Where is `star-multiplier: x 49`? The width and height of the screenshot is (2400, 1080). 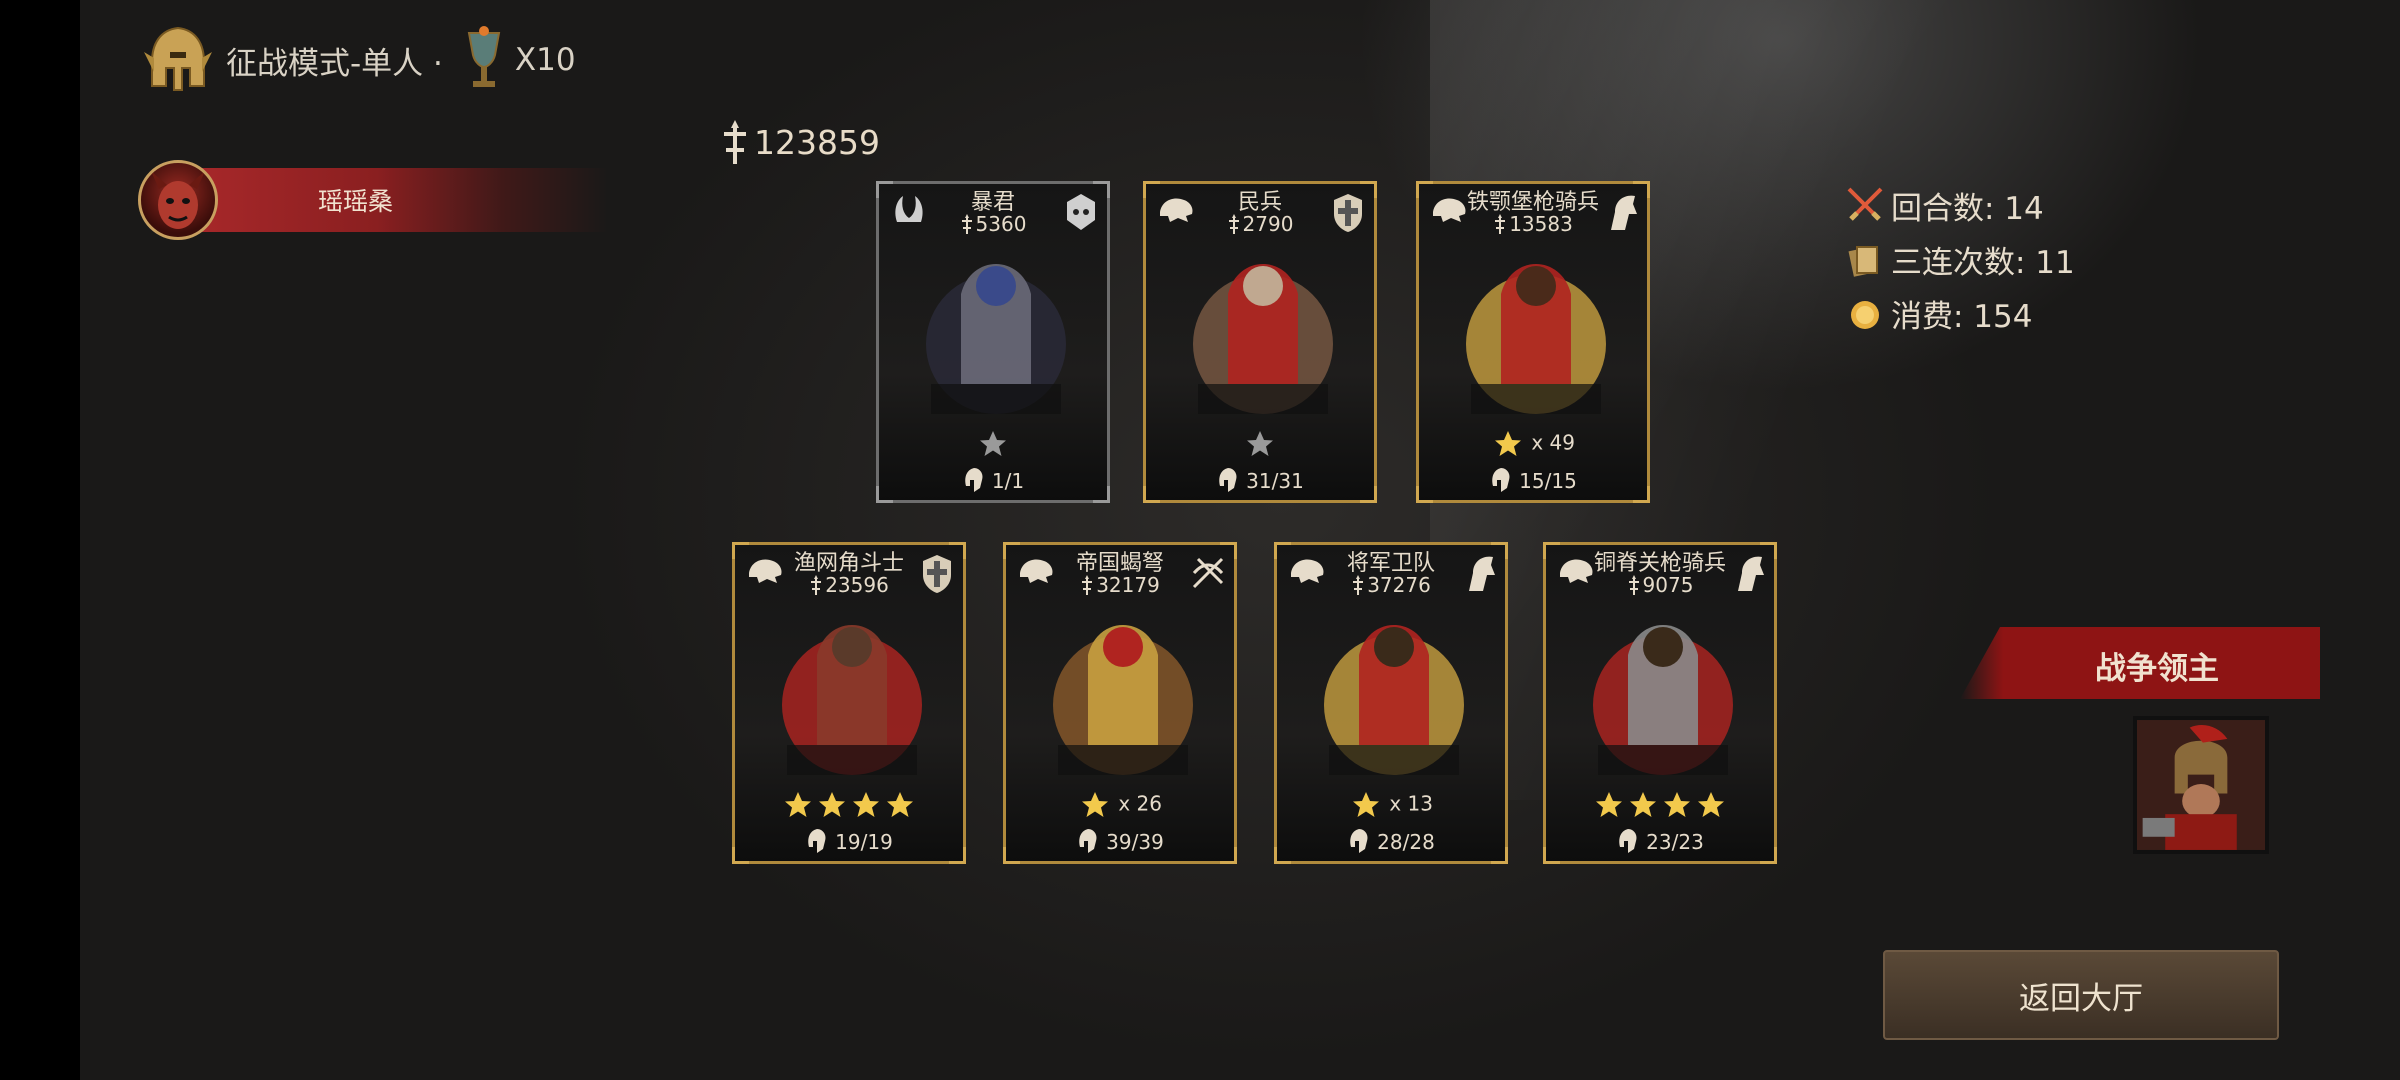 star-multiplier: x 49 is located at coordinates (1553, 442).